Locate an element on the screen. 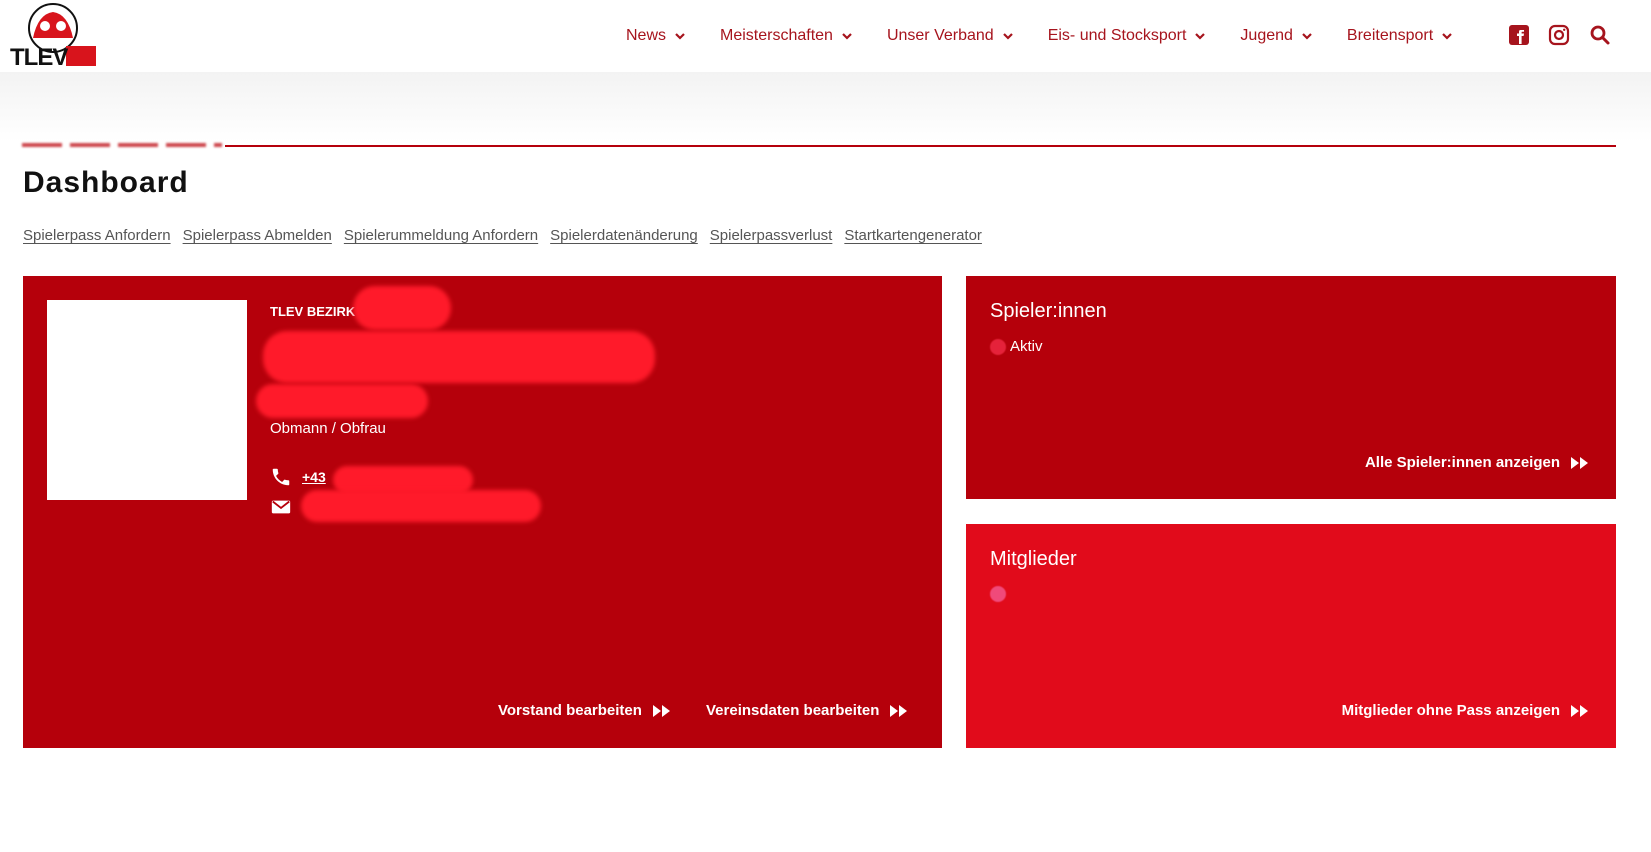 The height and width of the screenshot is (852, 1651). facebook-icon is located at coordinates (1519, 35).